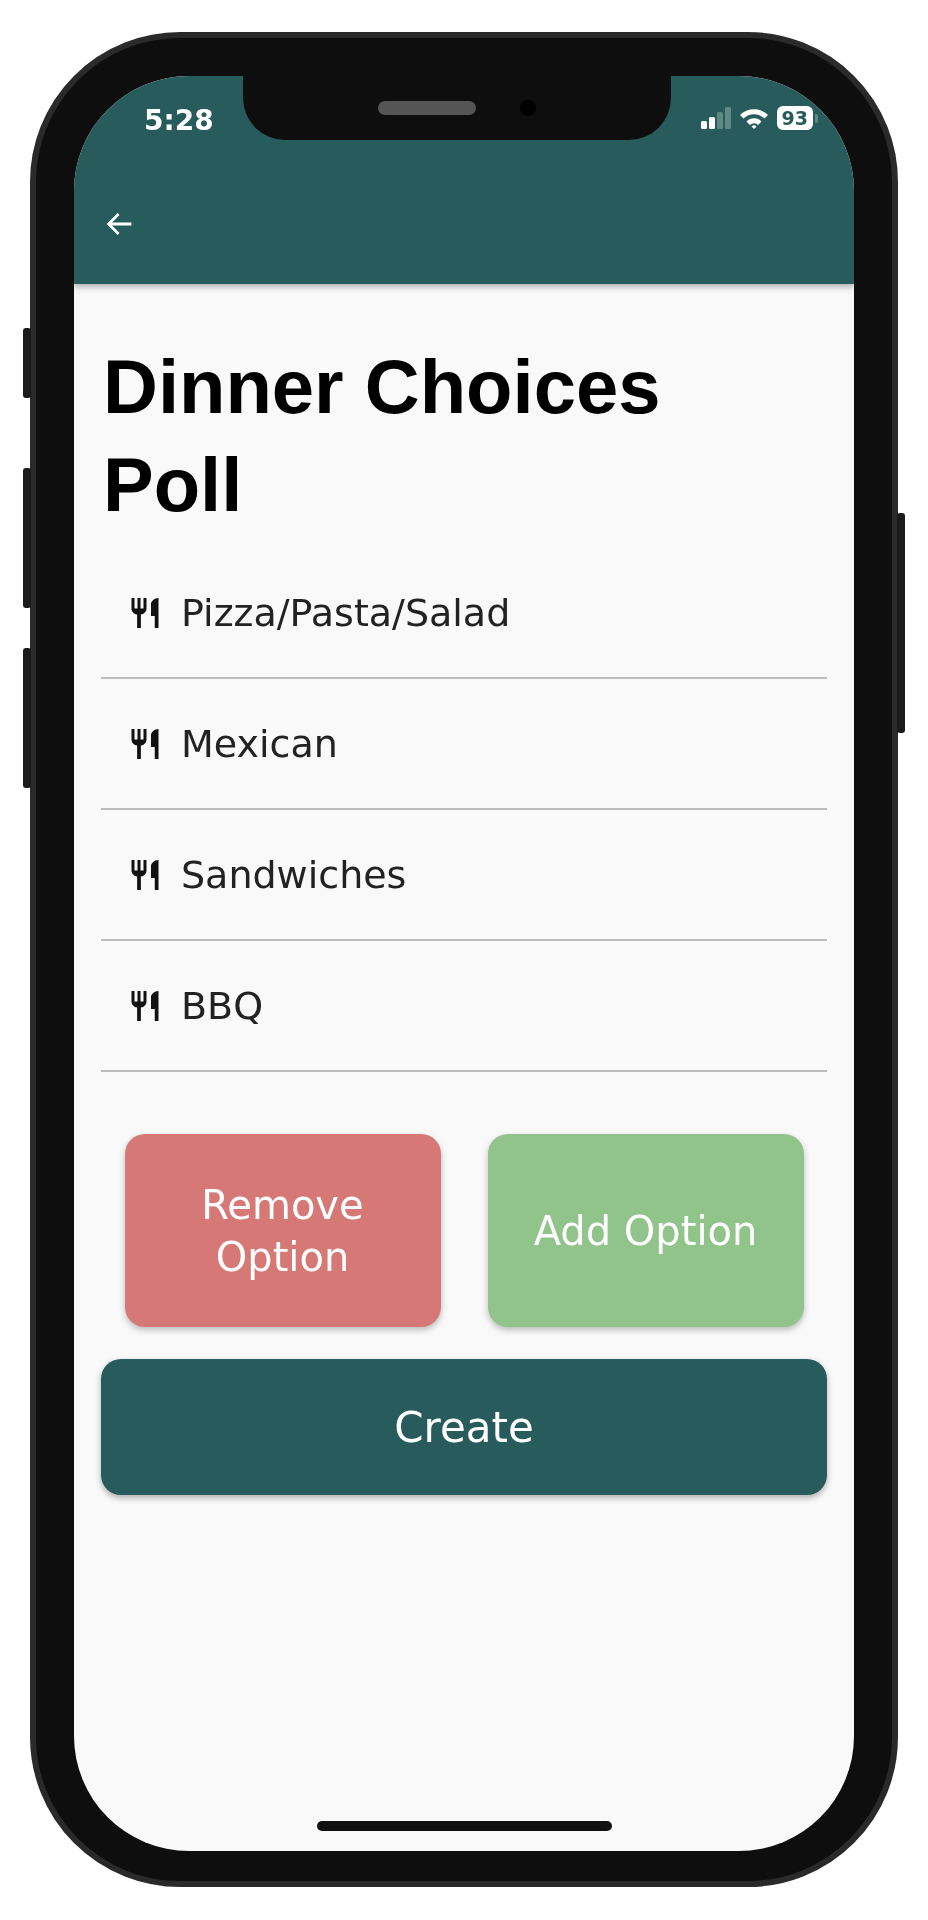 The height and width of the screenshot is (1920, 928). What do you see at coordinates (504, 612) in the screenshot?
I see `option-field: Pizza/Pasta/Salad` at bounding box center [504, 612].